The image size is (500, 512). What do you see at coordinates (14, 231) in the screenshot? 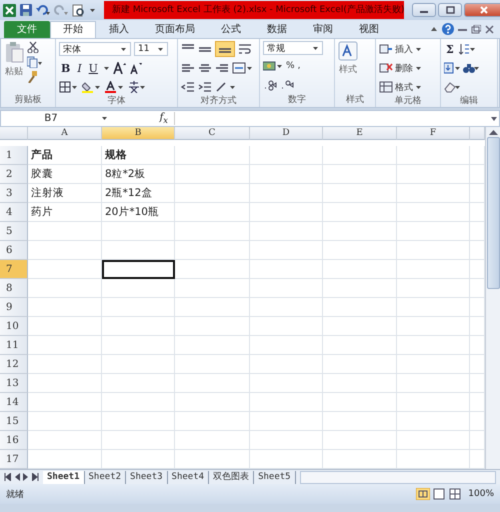
I see `row-header: 5` at bounding box center [14, 231].